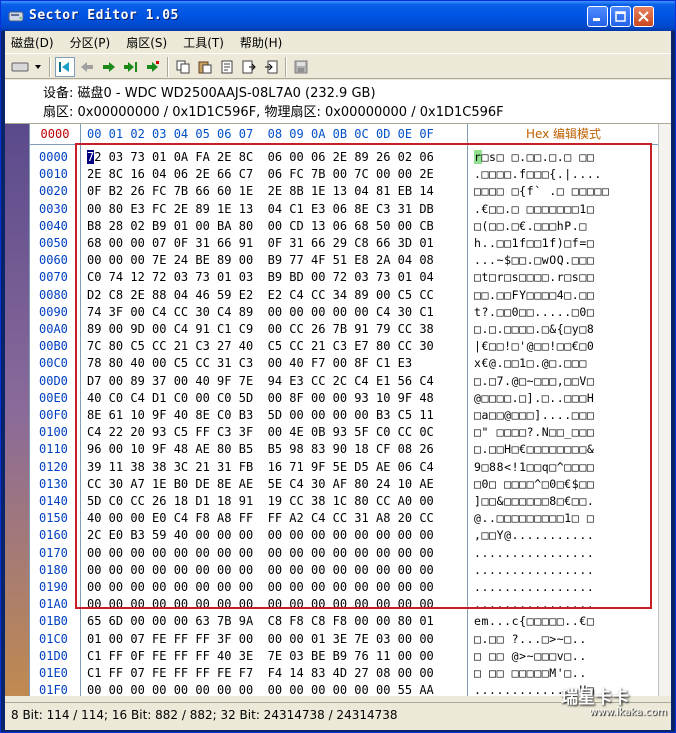 The image size is (676, 733). Describe the element at coordinates (146, 42) in the screenshot. I see `menu-sector: 扇区(S)` at that location.